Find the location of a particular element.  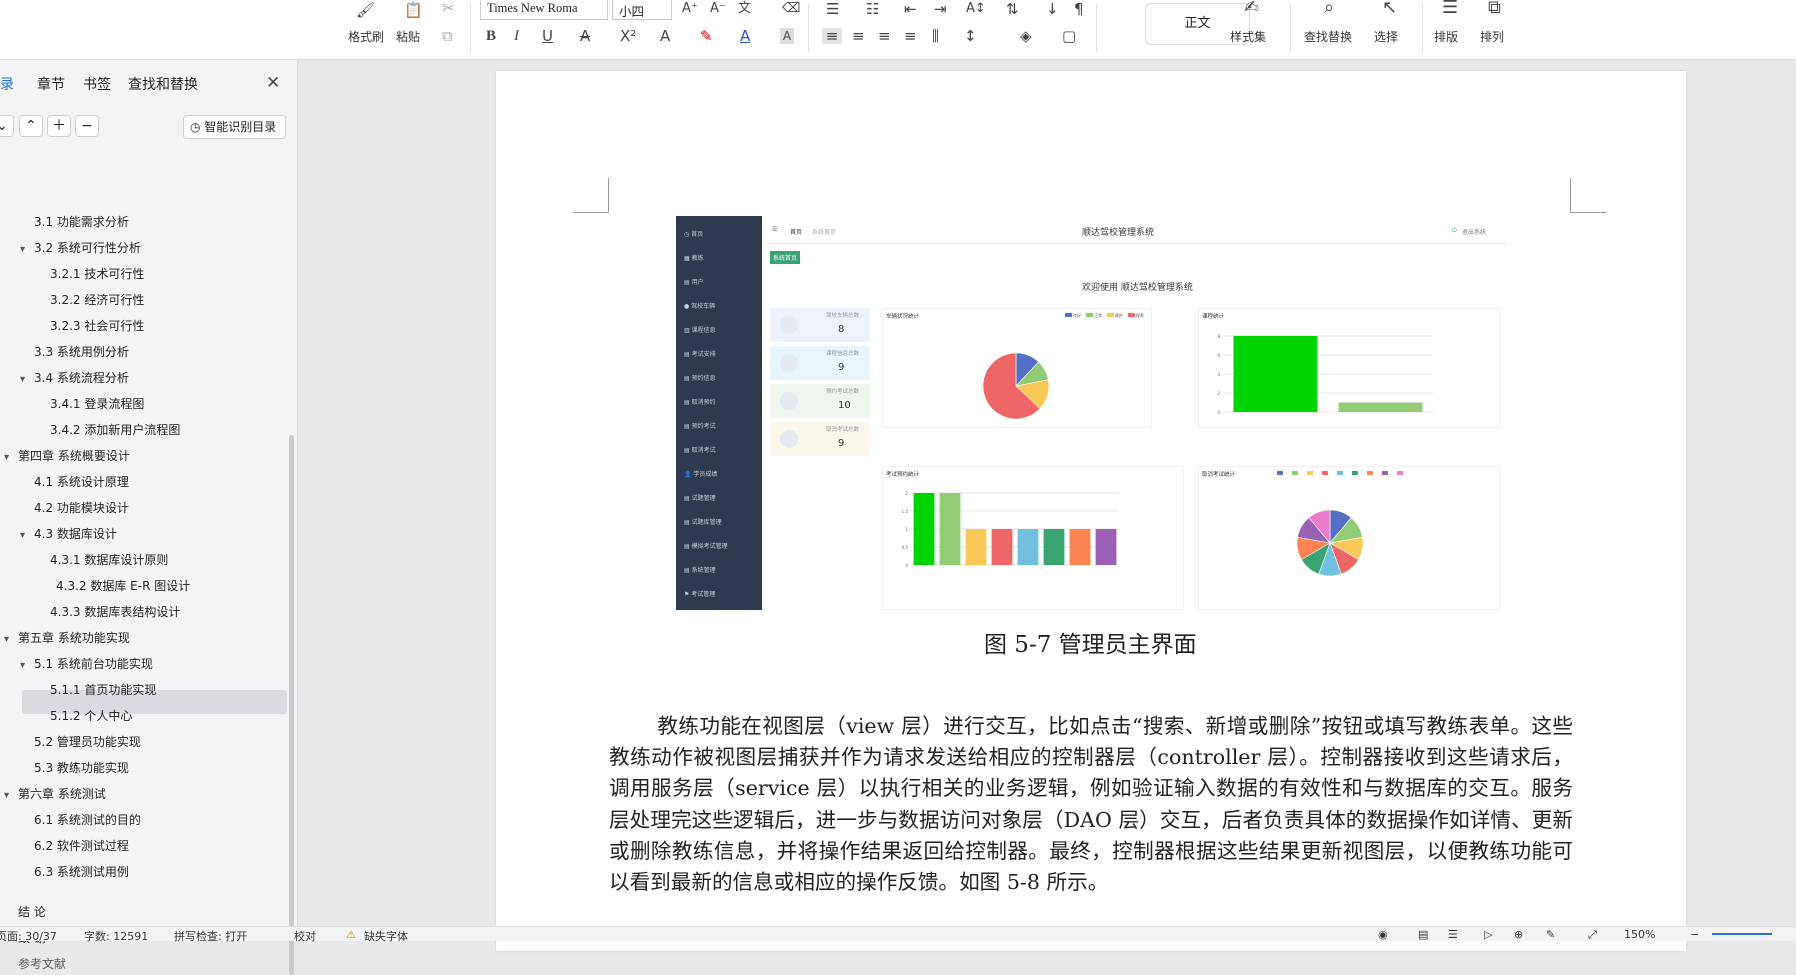

numbered-list-icon: ☷ is located at coordinates (872, 9).